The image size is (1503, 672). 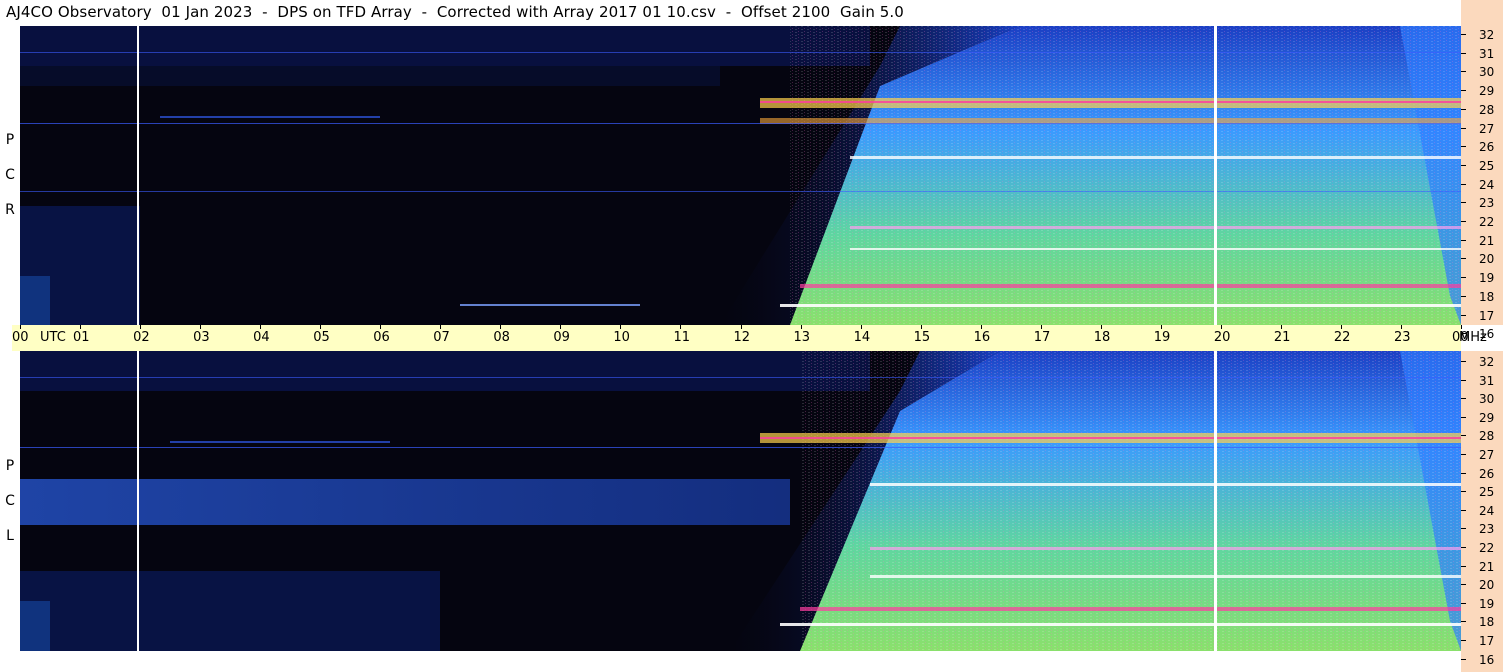 I want to click on rcp-freq-tick-label: 20, so click(x=1487, y=259).